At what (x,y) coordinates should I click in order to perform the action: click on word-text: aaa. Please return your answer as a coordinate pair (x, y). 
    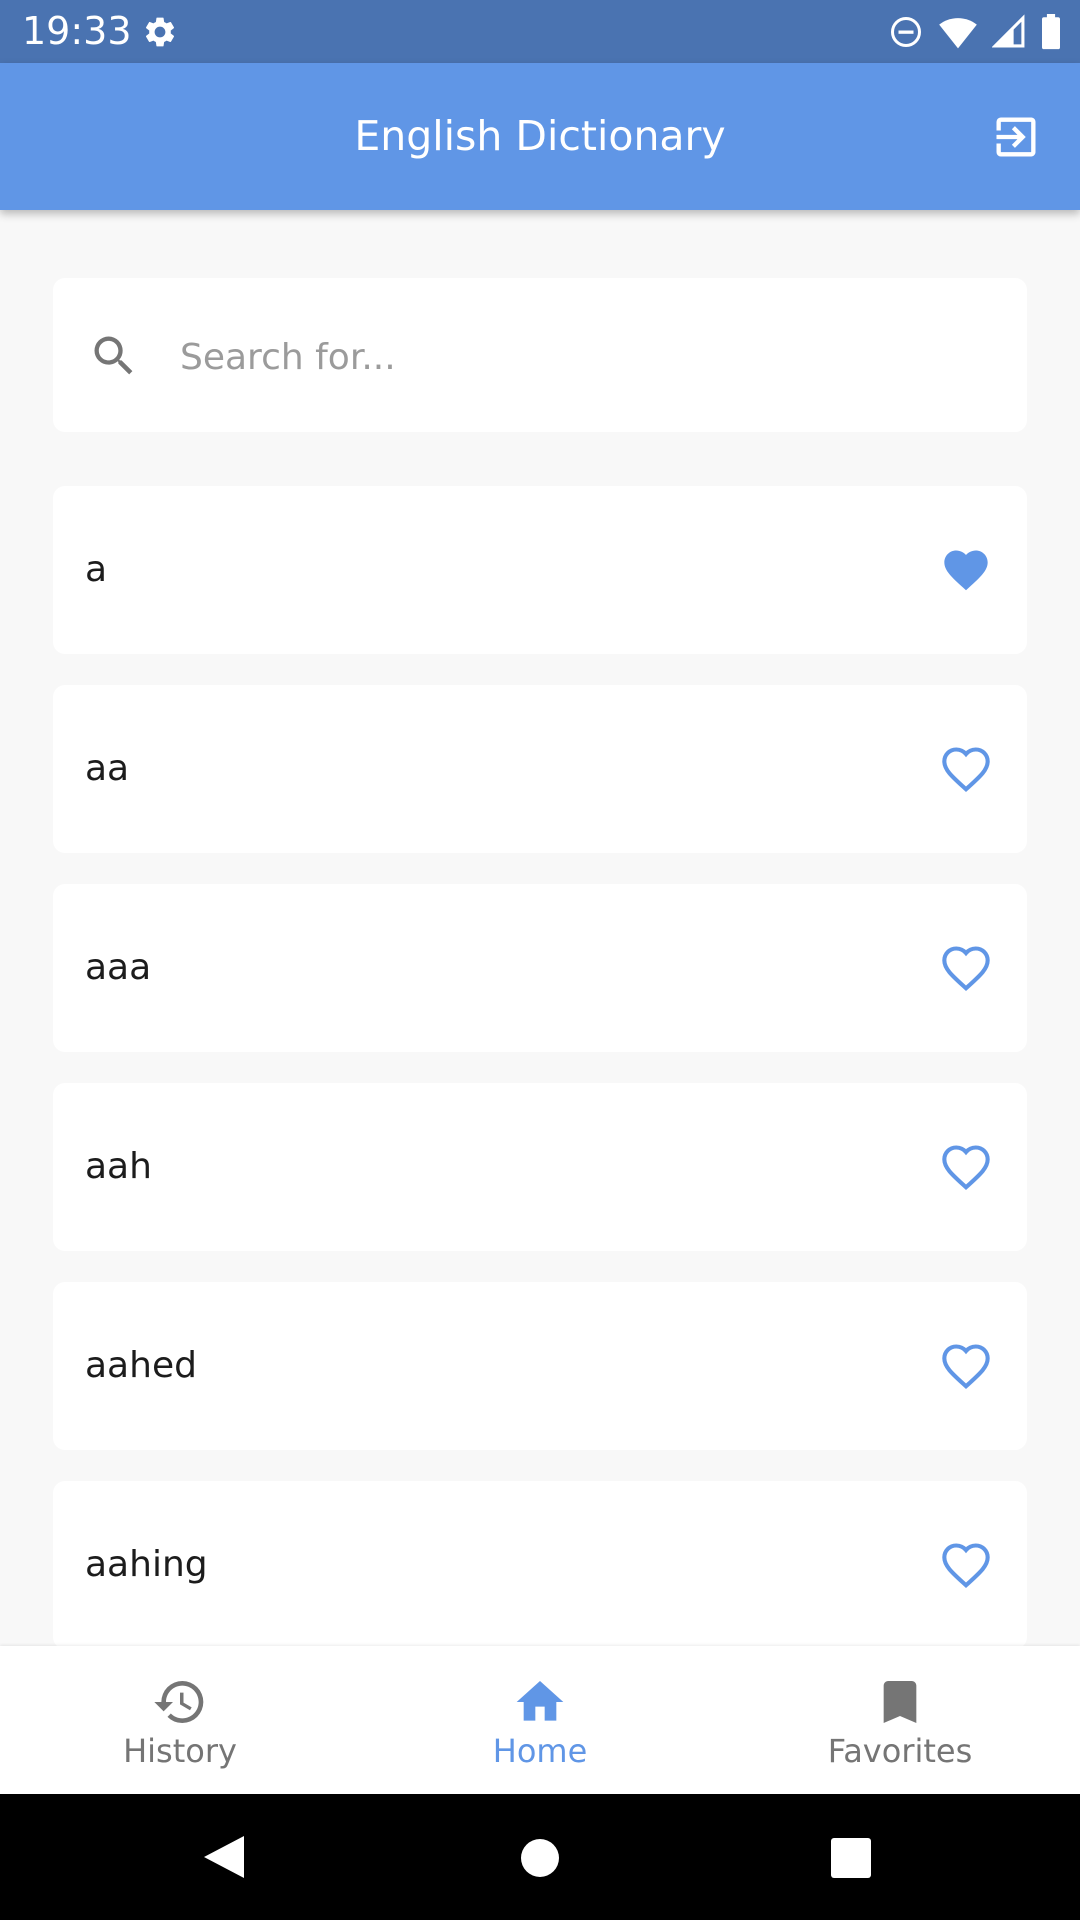
    Looking at the image, I should click on (118, 967).